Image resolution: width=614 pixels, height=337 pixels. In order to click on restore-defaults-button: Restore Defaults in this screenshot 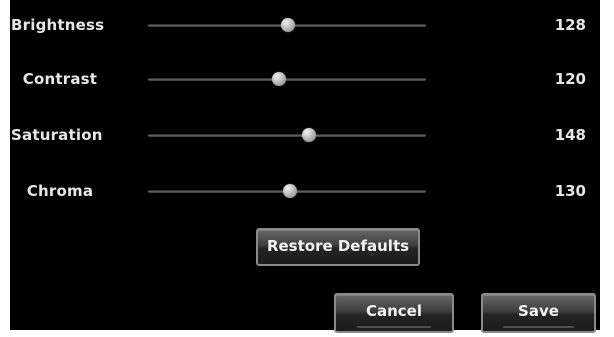, I will do `click(338, 247)`.